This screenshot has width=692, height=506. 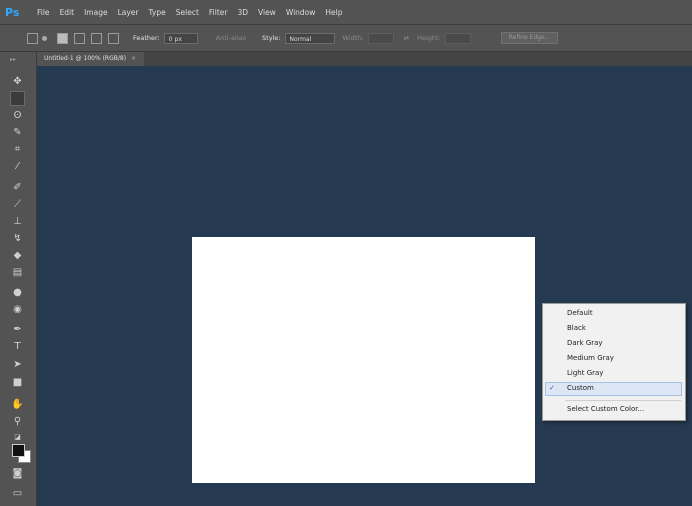 What do you see at coordinates (17, 382) in the screenshot?
I see `rectangle-icon: ■` at bounding box center [17, 382].